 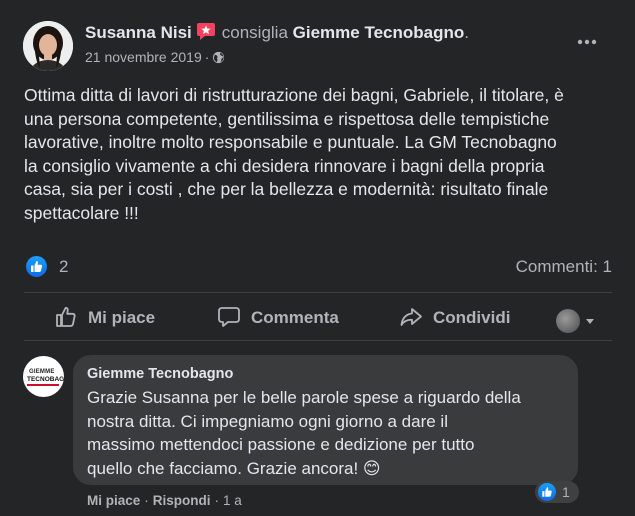 I want to click on more-dots-icon, so click(x=587, y=42).